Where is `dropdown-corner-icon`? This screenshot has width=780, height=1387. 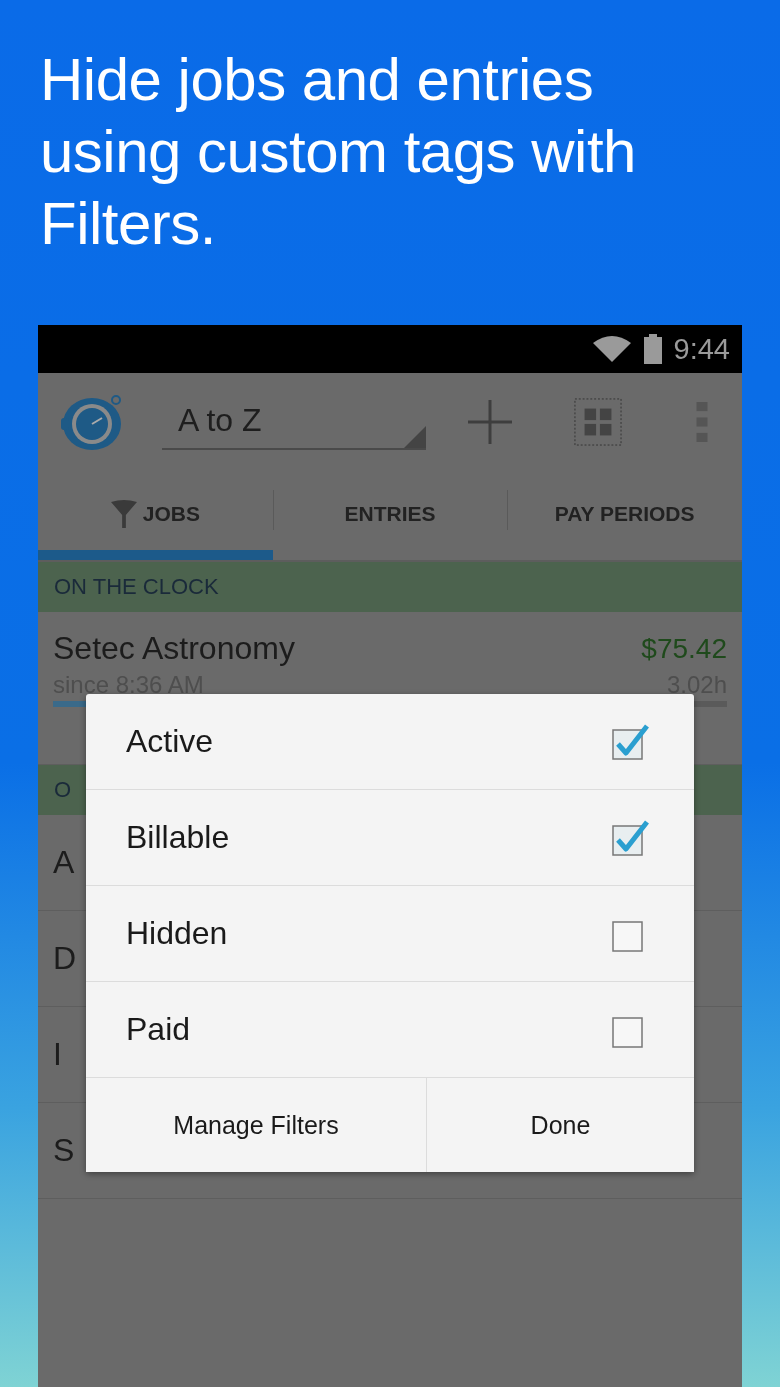 dropdown-corner-icon is located at coordinates (415, 436).